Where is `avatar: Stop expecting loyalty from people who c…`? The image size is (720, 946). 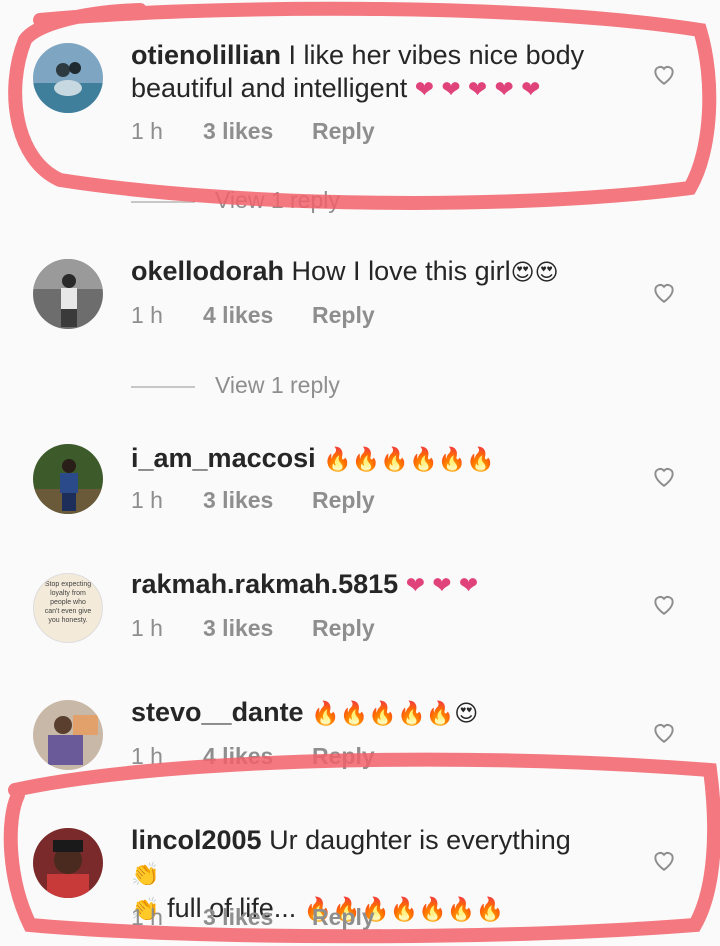
avatar: Stop expecting loyalty from people who c… is located at coordinates (68, 608).